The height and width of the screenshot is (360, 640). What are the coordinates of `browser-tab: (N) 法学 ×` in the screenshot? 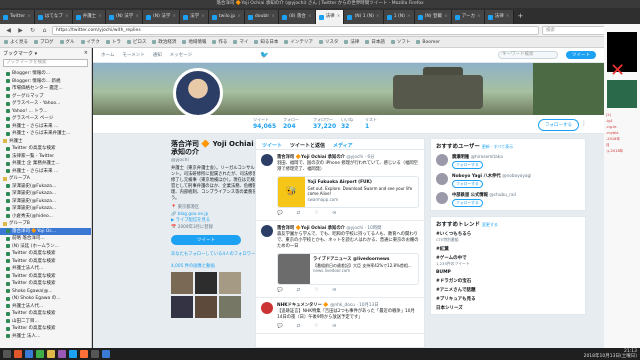 It's located at (124, 17).